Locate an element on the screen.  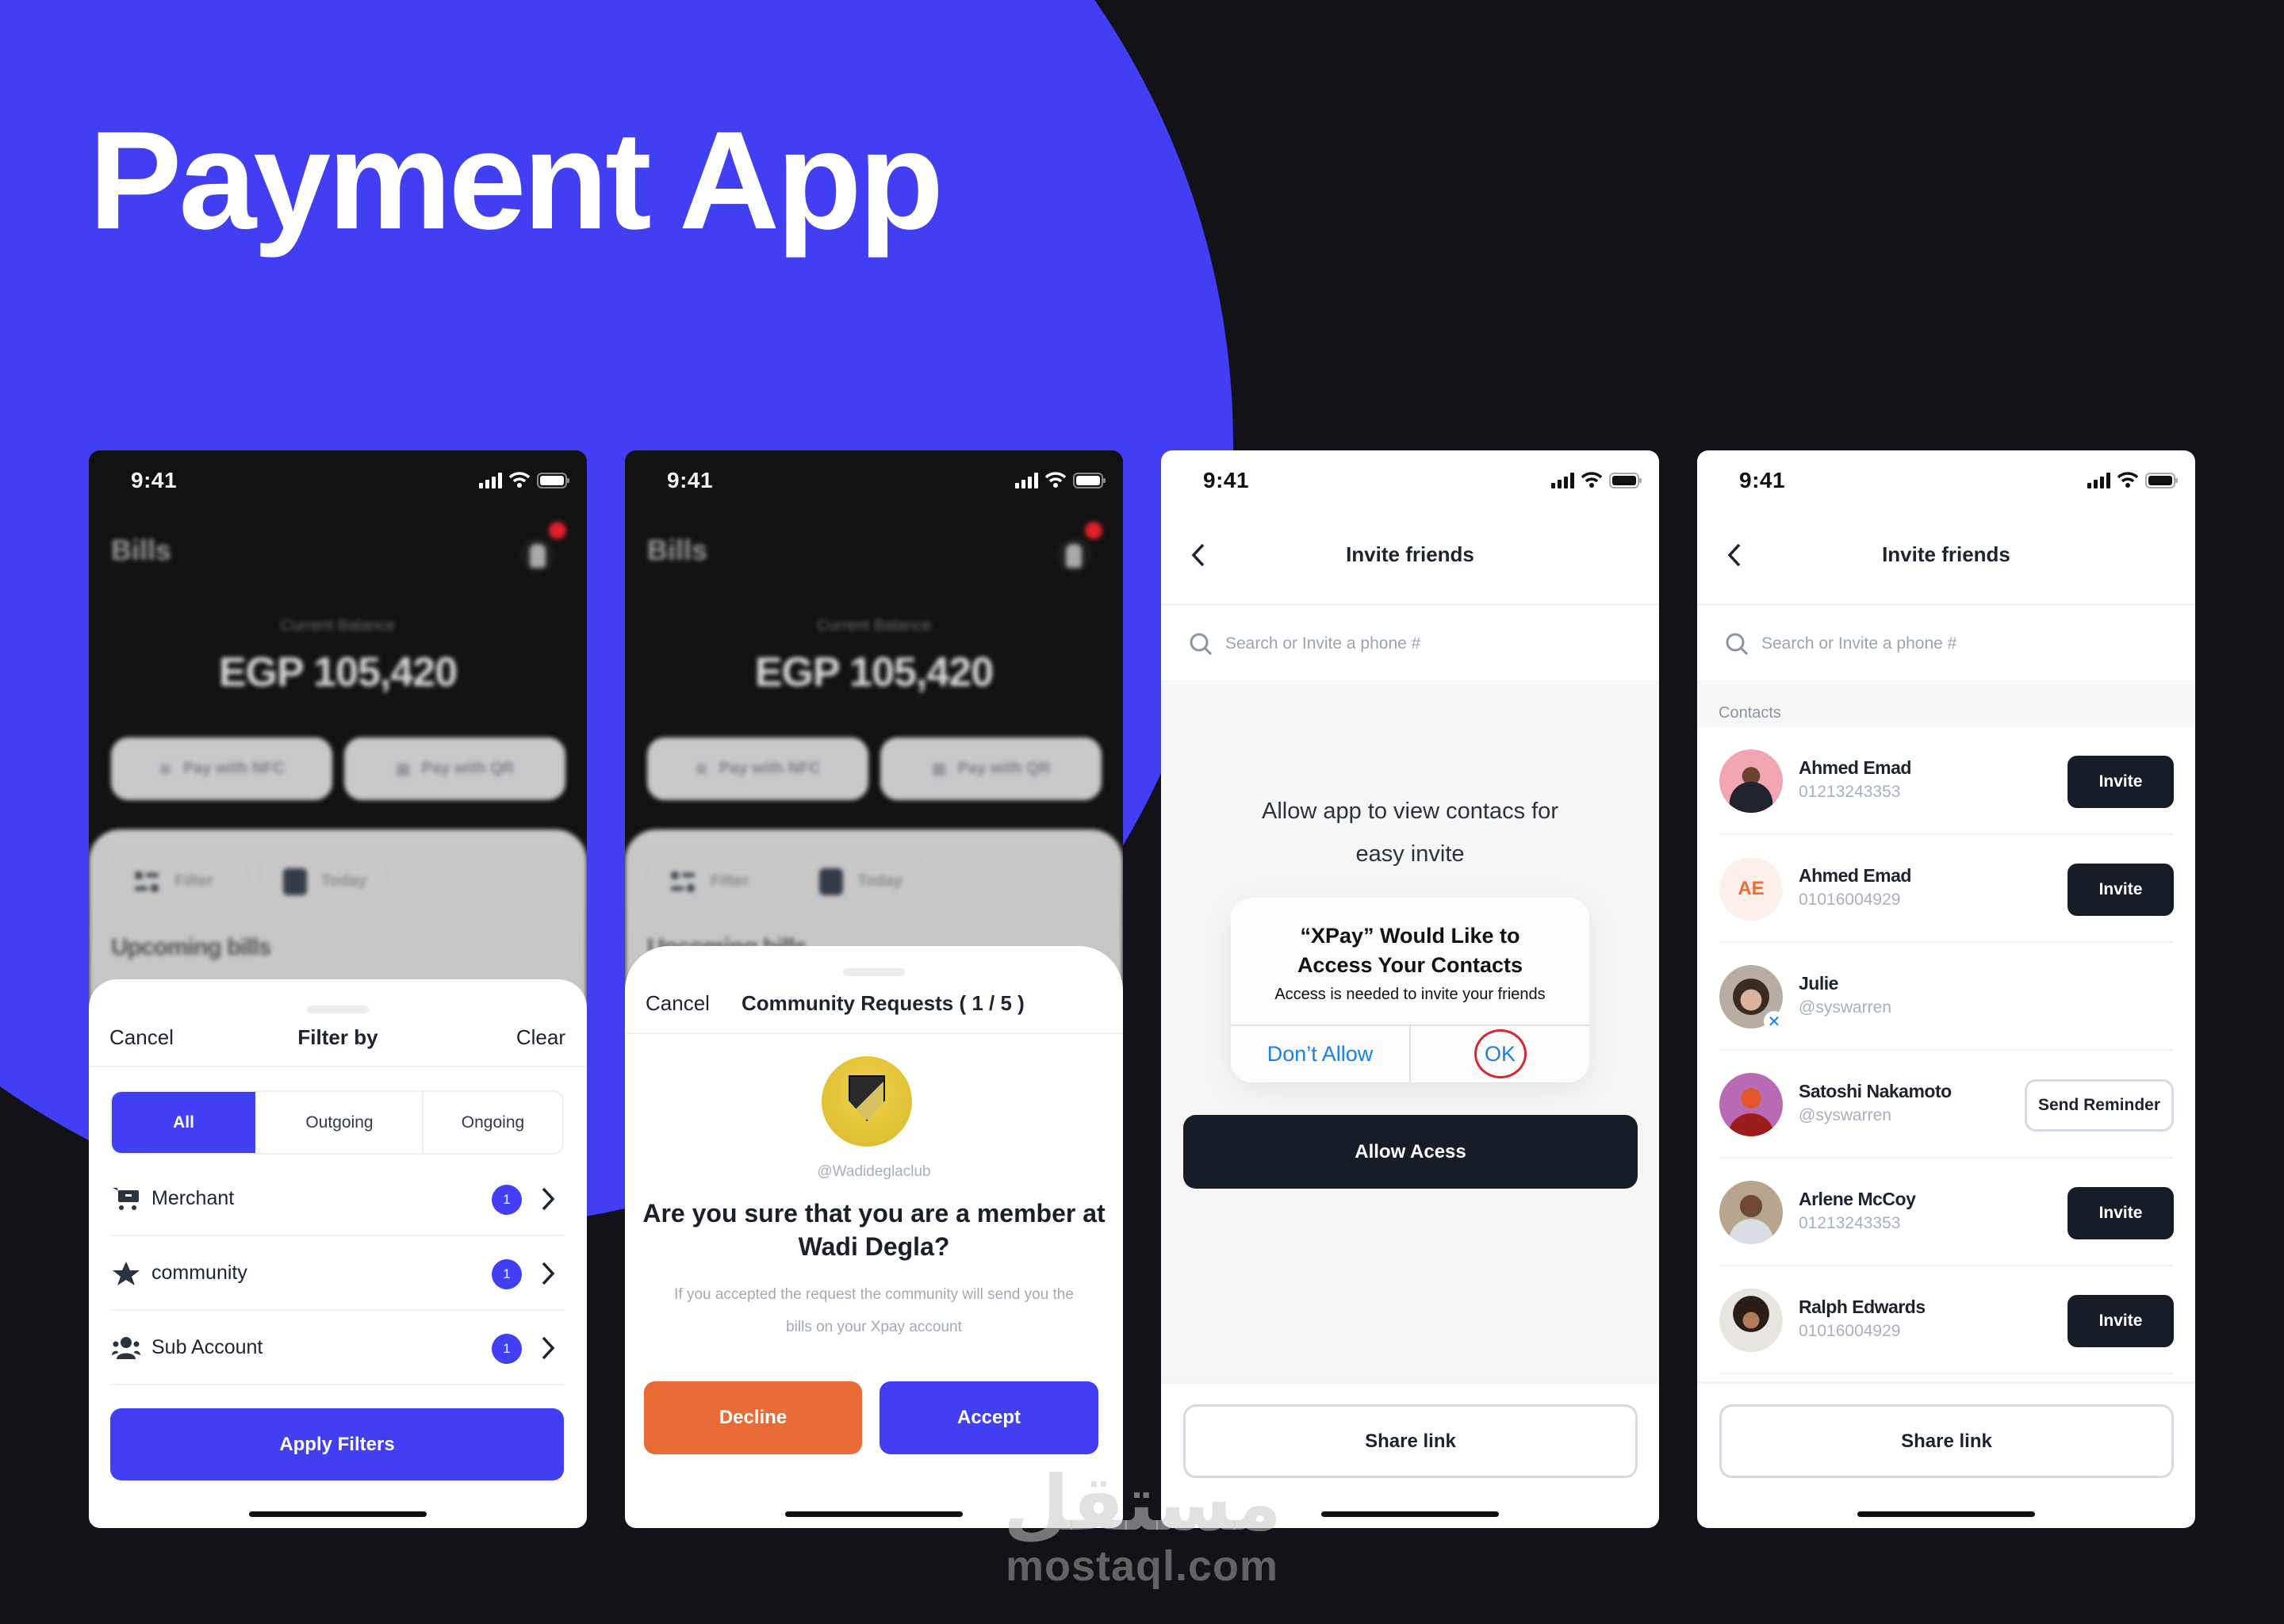
watermark: مستقل mostaql.com is located at coordinates (1142, 1525).